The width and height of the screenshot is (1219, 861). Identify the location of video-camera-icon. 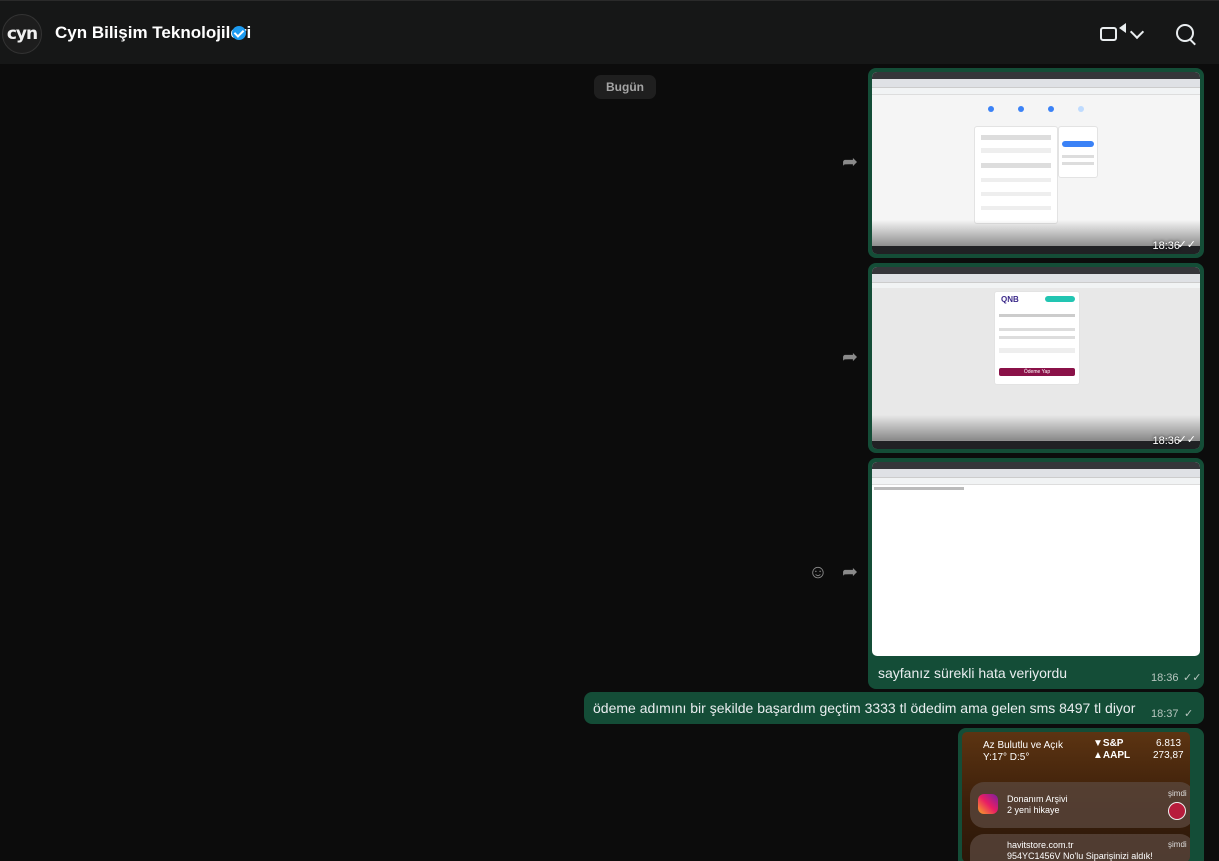
(1108, 34).